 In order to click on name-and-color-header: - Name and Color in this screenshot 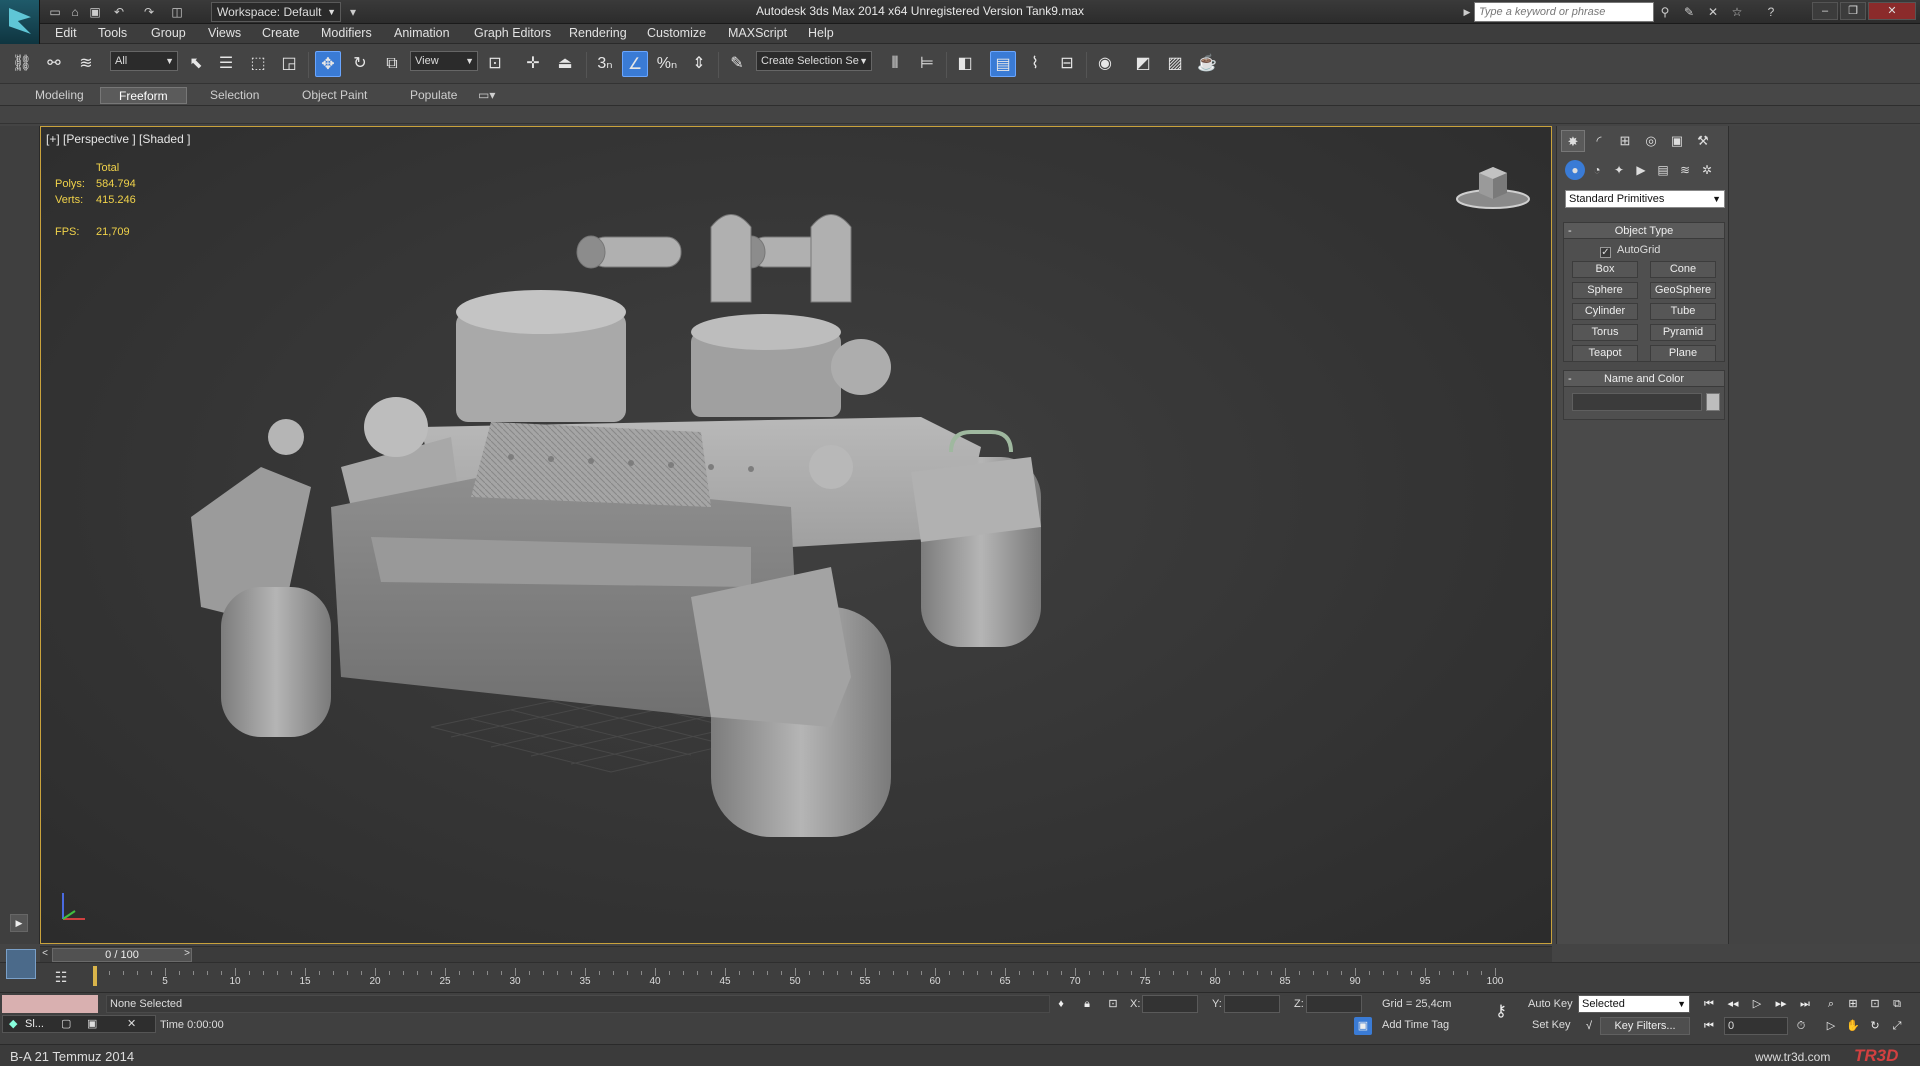, I will do `click(1644, 379)`.